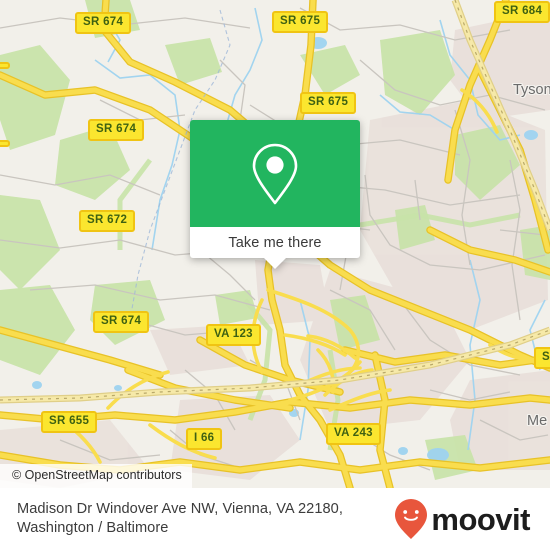 The height and width of the screenshot is (550, 550). What do you see at coordinates (204, 439) in the screenshot?
I see `road-shield: I 66` at bounding box center [204, 439].